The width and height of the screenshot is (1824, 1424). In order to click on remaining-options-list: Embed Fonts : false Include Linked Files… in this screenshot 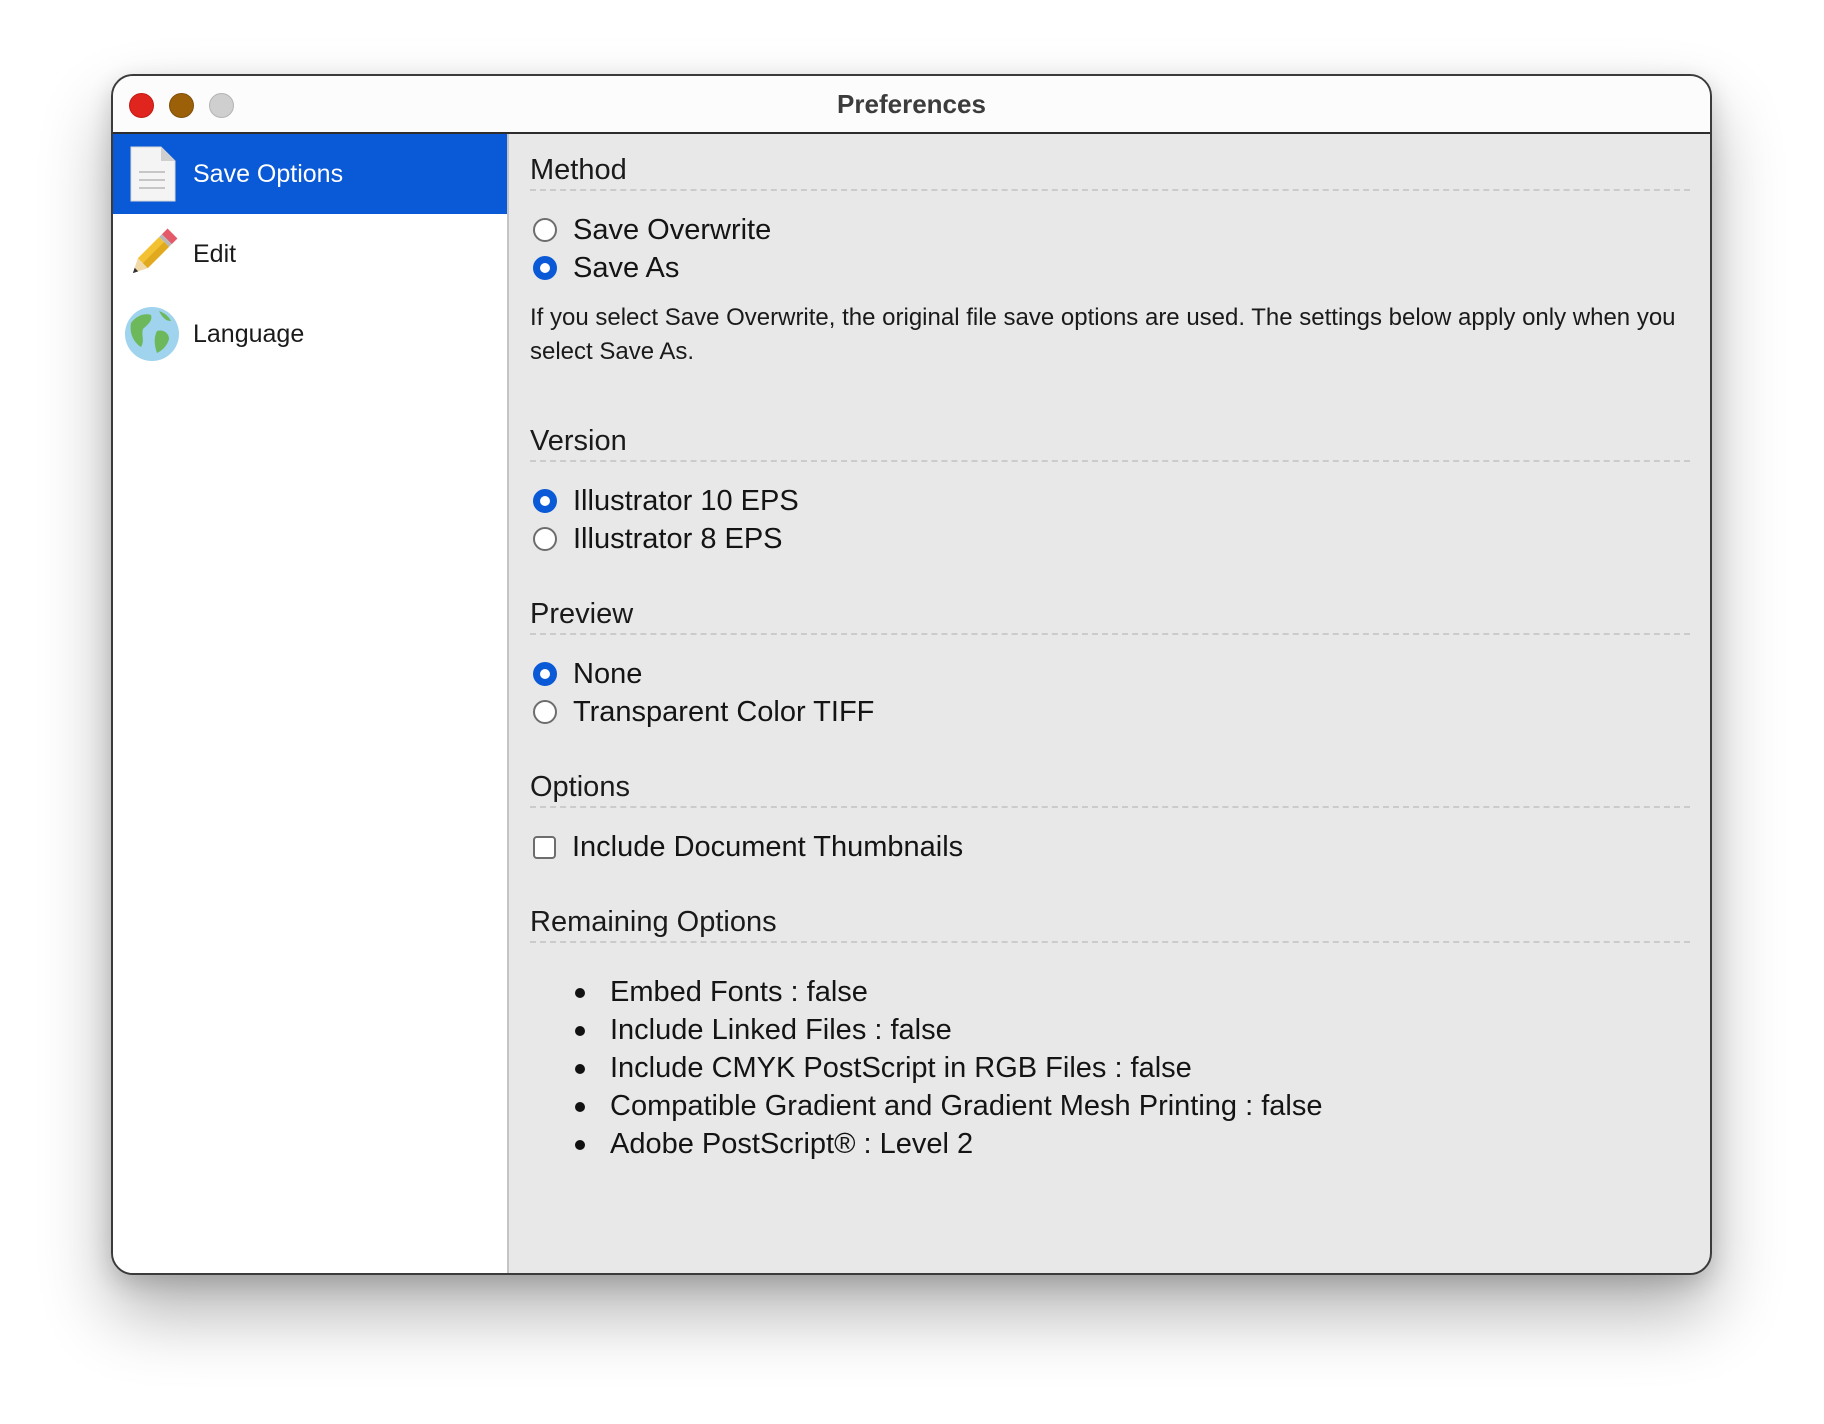, I will do `click(1110, 1068)`.